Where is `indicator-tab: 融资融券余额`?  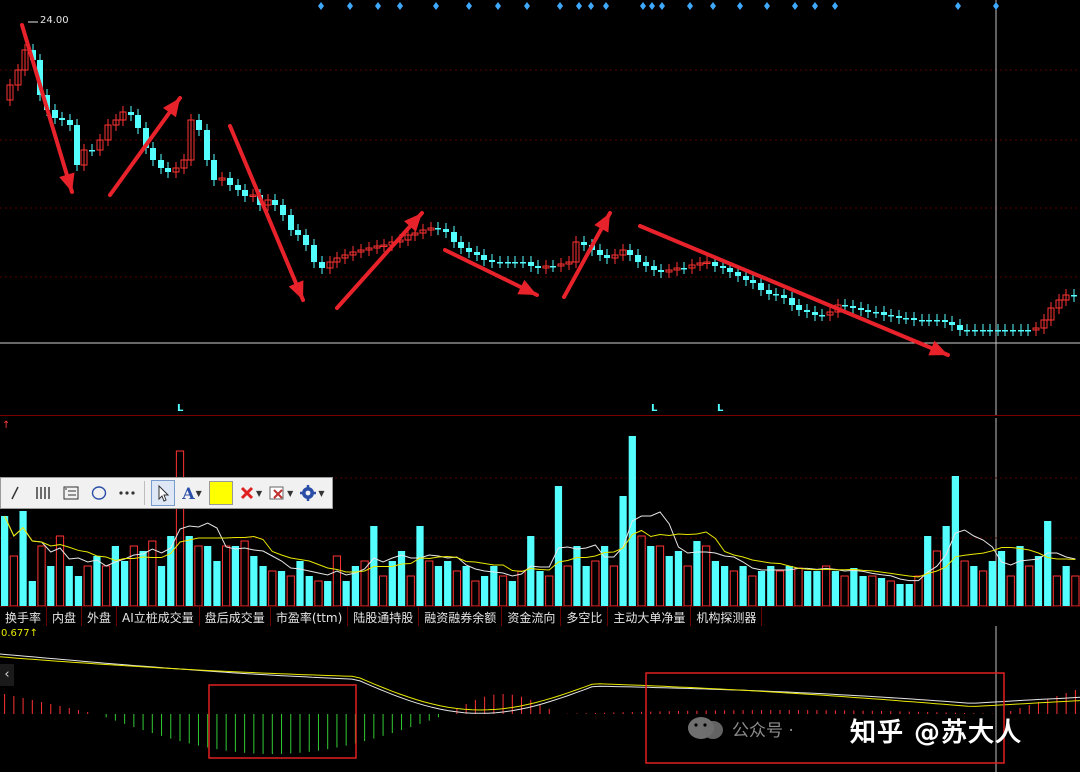
indicator-tab: 融资融券余额 is located at coordinates (461, 616).